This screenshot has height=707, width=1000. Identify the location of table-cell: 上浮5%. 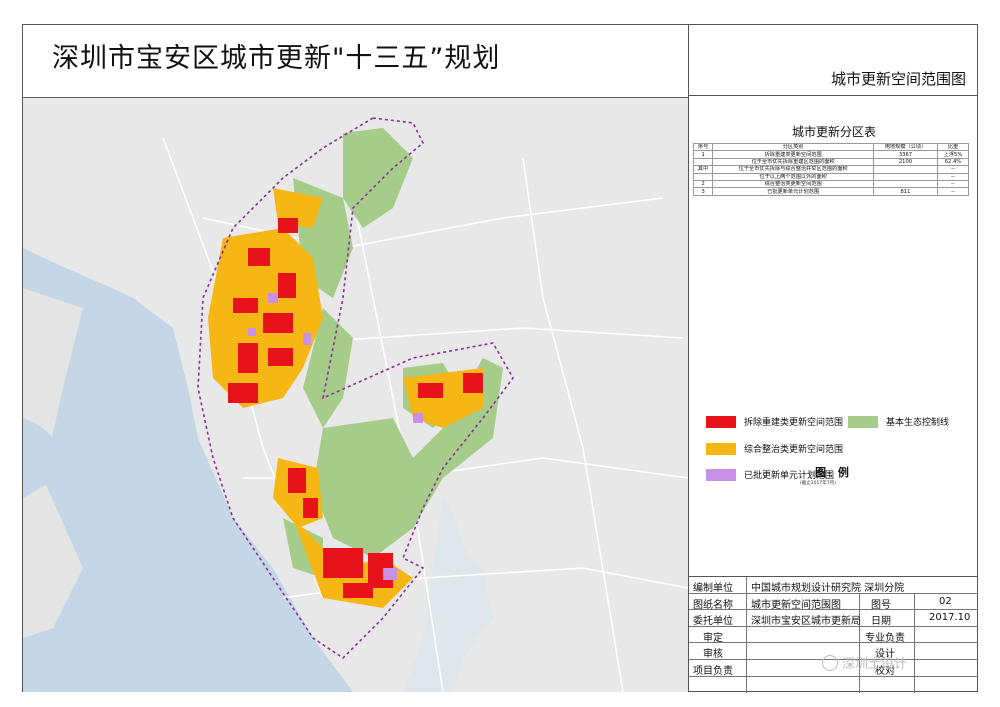
(952, 154).